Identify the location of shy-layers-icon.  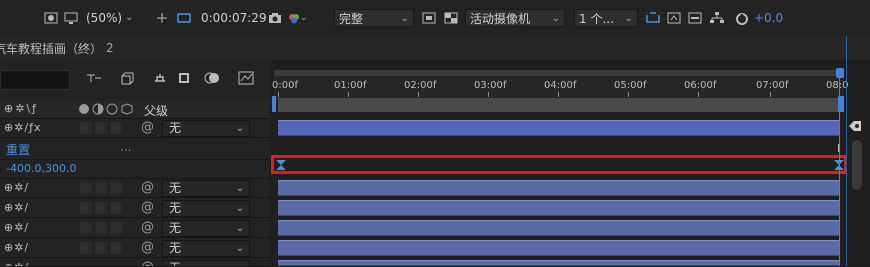
(160, 79).